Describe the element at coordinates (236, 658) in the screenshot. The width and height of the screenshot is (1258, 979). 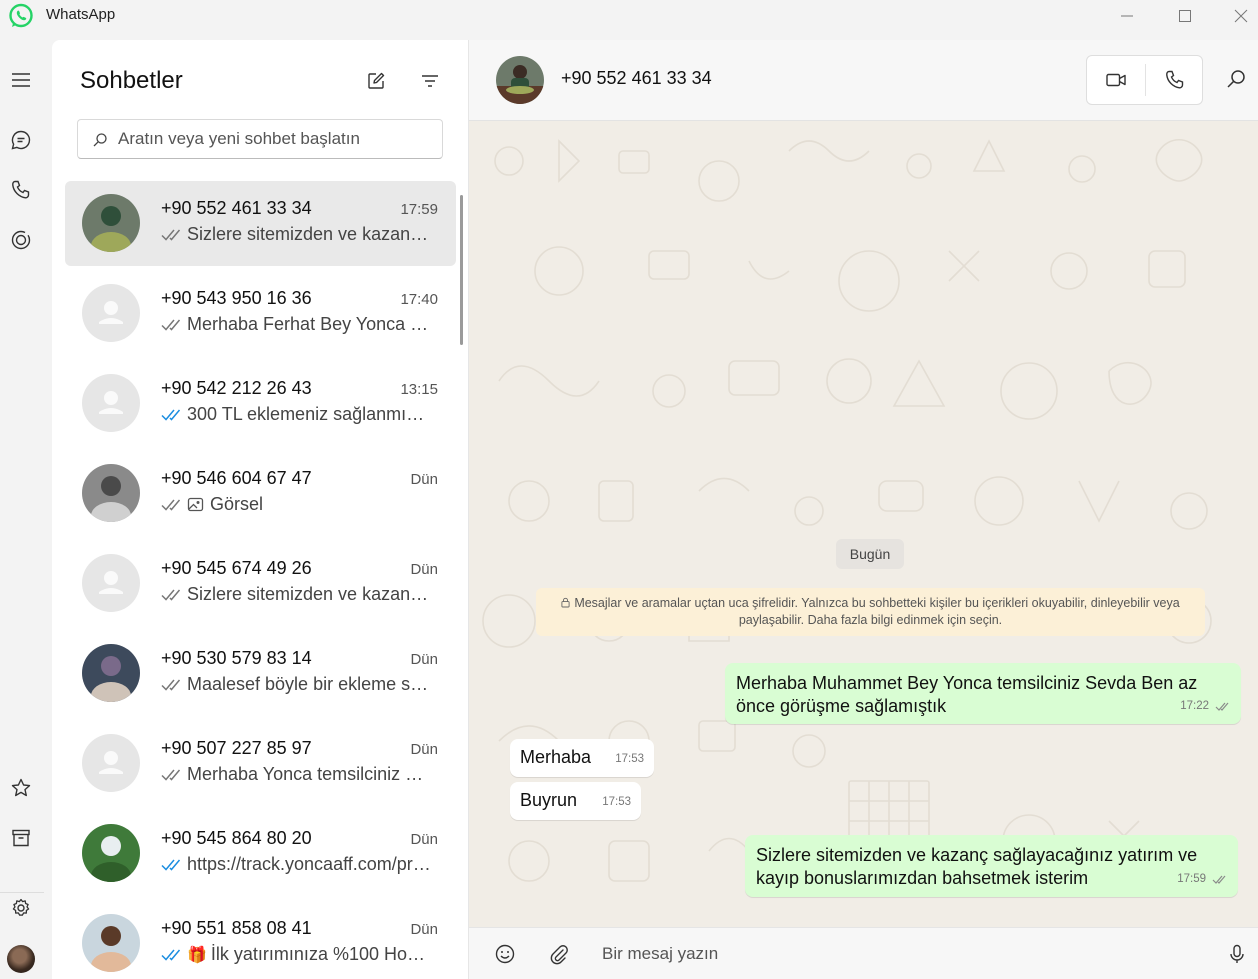
I see `chat-name: +90 530 579 83 14` at that location.